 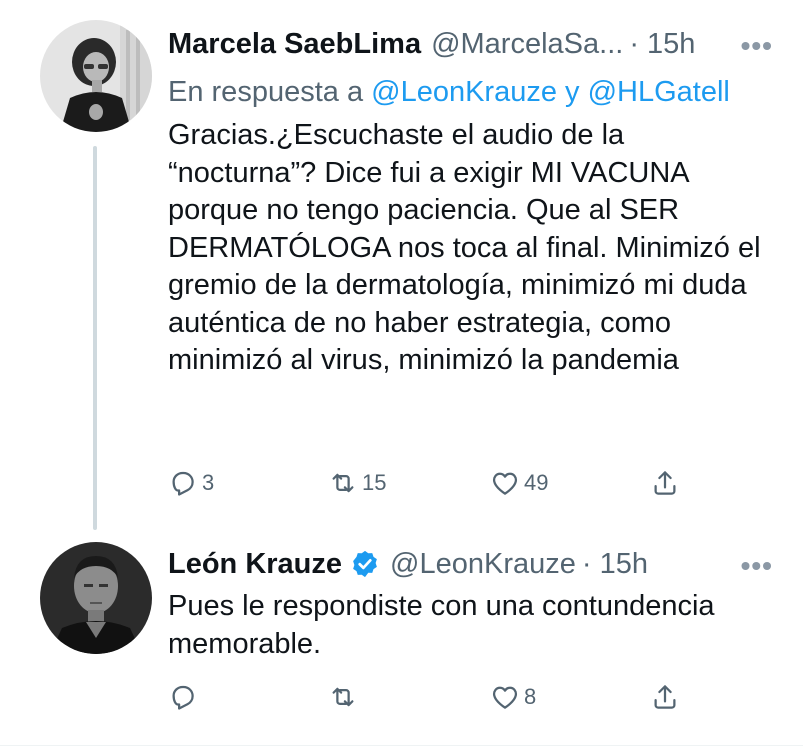 I want to click on retweet-icon, so click(x=343, y=697).